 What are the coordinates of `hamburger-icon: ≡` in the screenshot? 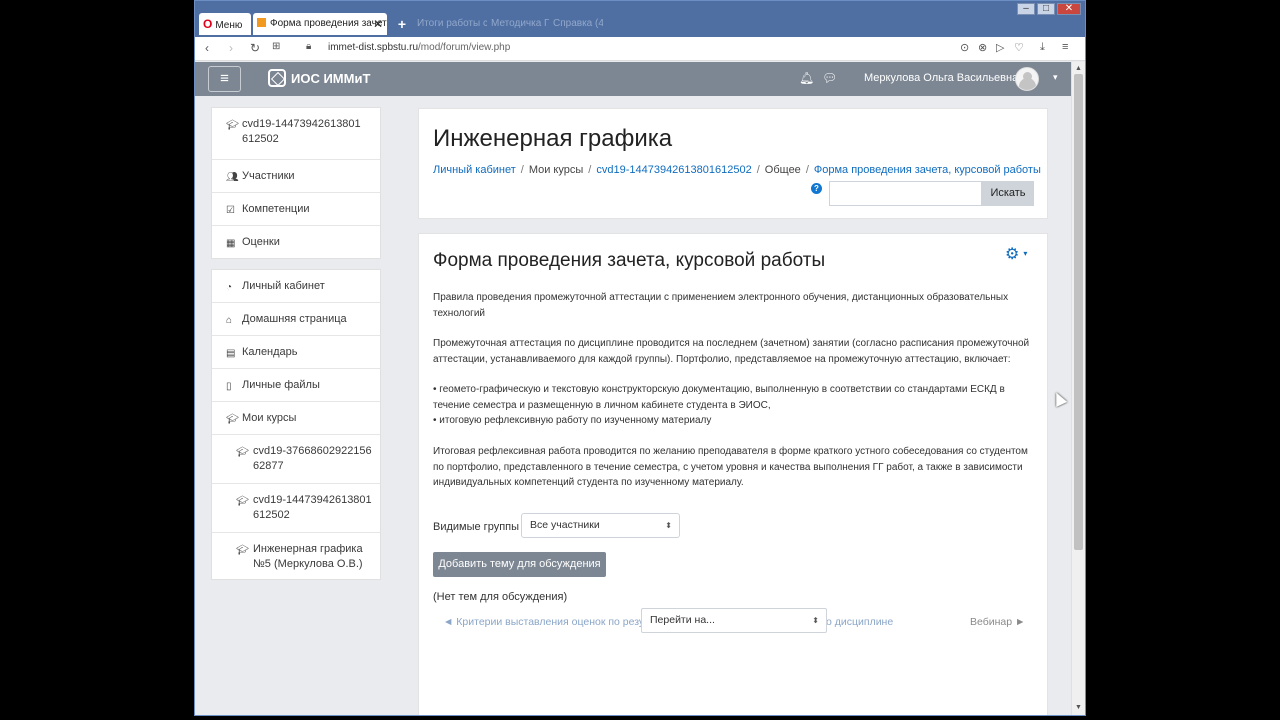 It's located at (224, 78).